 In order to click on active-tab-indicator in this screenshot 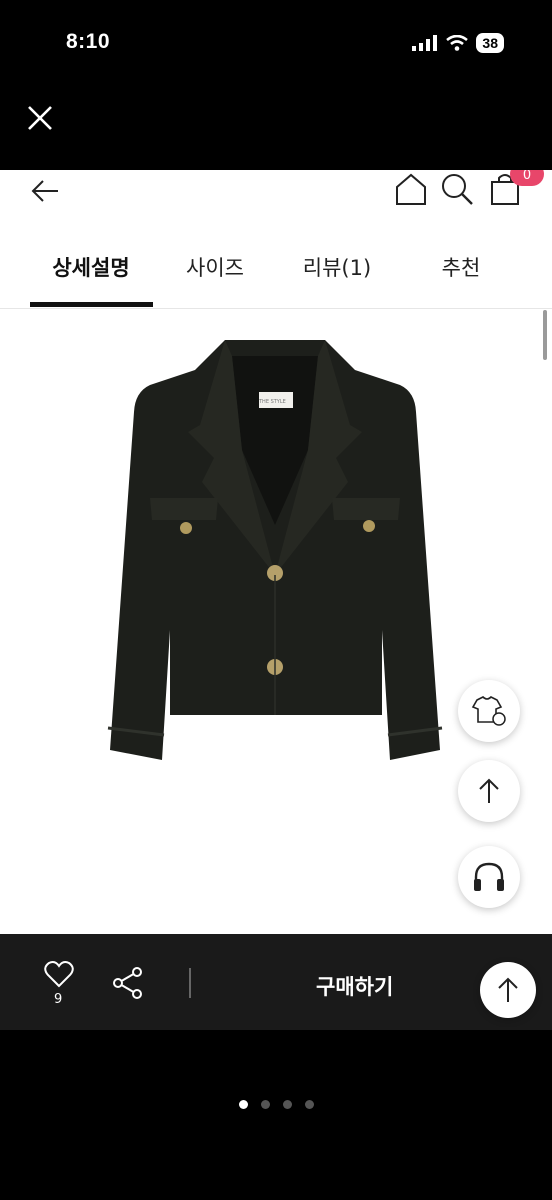, I will do `click(91, 304)`.